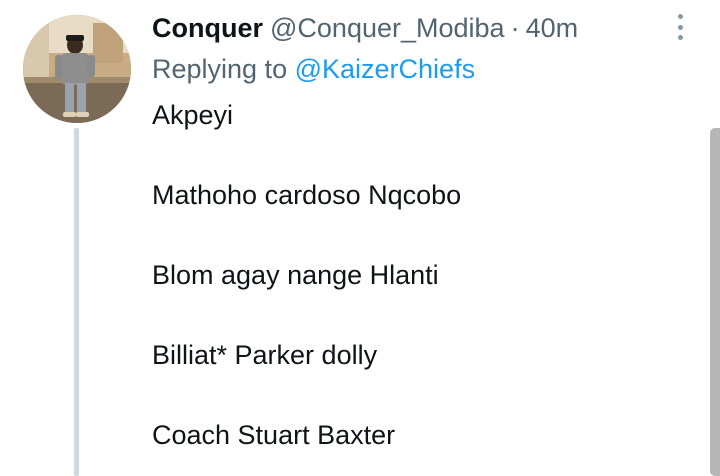  Describe the element at coordinates (76, 302) in the screenshot. I see `thread-line` at that location.